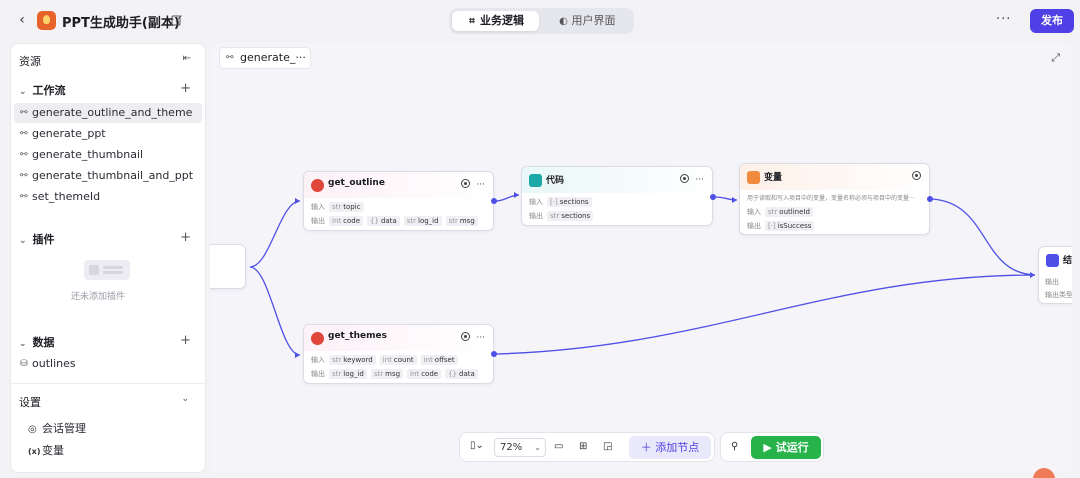 Image resolution: width=1080 pixels, height=478 pixels. I want to click on variable-icon, so click(753, 177).